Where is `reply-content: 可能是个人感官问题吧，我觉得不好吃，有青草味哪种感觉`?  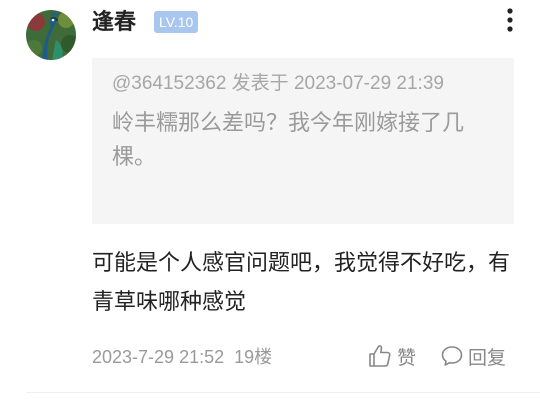
reply-content: 可能是个人感官问题吧，我觉得不好吃，有青草味哪种感觉 is located at coordinates (301, 283).